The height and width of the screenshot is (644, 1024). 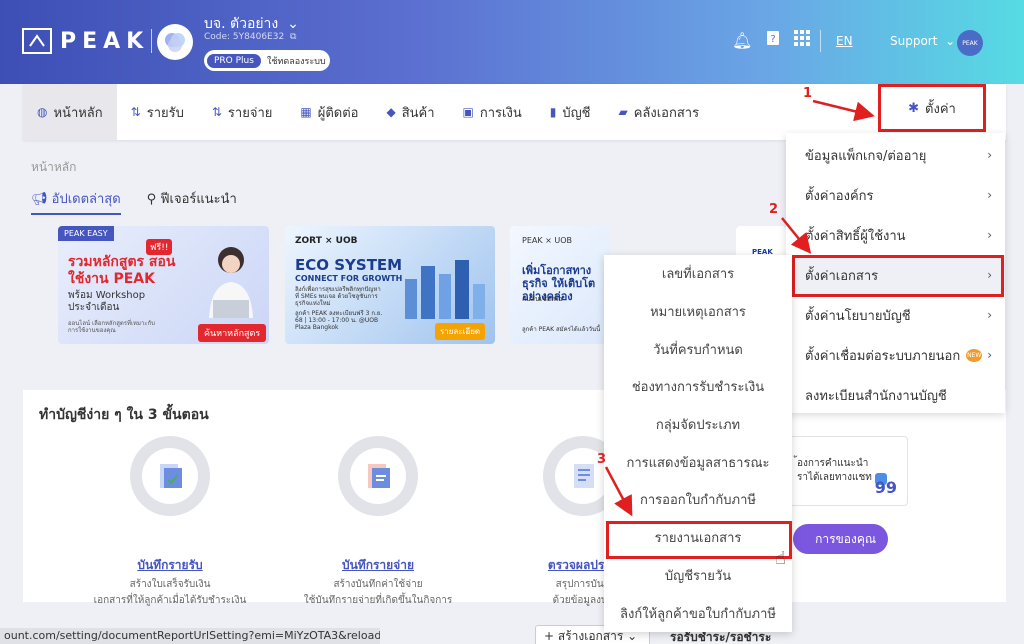 What do you see at coordinates (159, 247) in the screenshot?
I see `banner-free-badge: ฟรี!!` at bounding box center [159, 247].